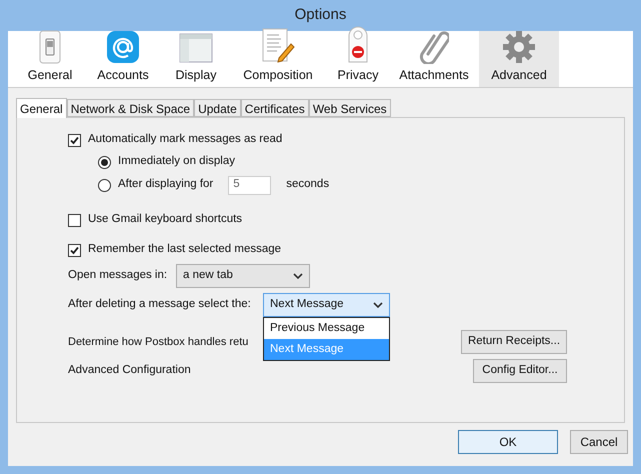 This screenshot has height=474, width=641. Describe the element at coordinates (158, 342) in the screenshot. I see `receipts-label: Determine how Postbox handles retu` at that location.